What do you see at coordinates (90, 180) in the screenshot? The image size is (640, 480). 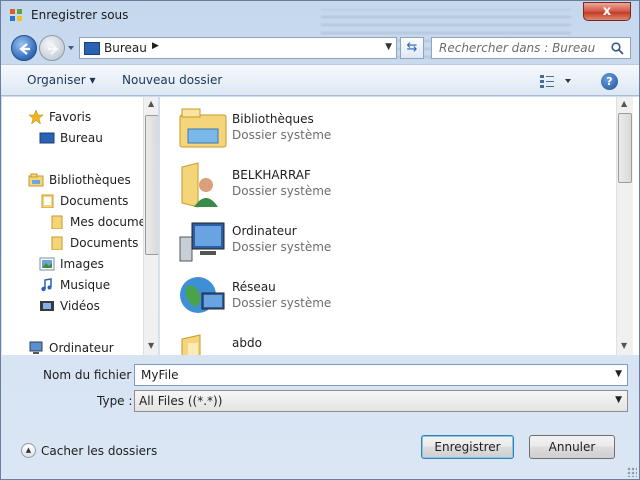 I see `nav-label-libraries: Bibliothèques` at bounding box center [90, 180].